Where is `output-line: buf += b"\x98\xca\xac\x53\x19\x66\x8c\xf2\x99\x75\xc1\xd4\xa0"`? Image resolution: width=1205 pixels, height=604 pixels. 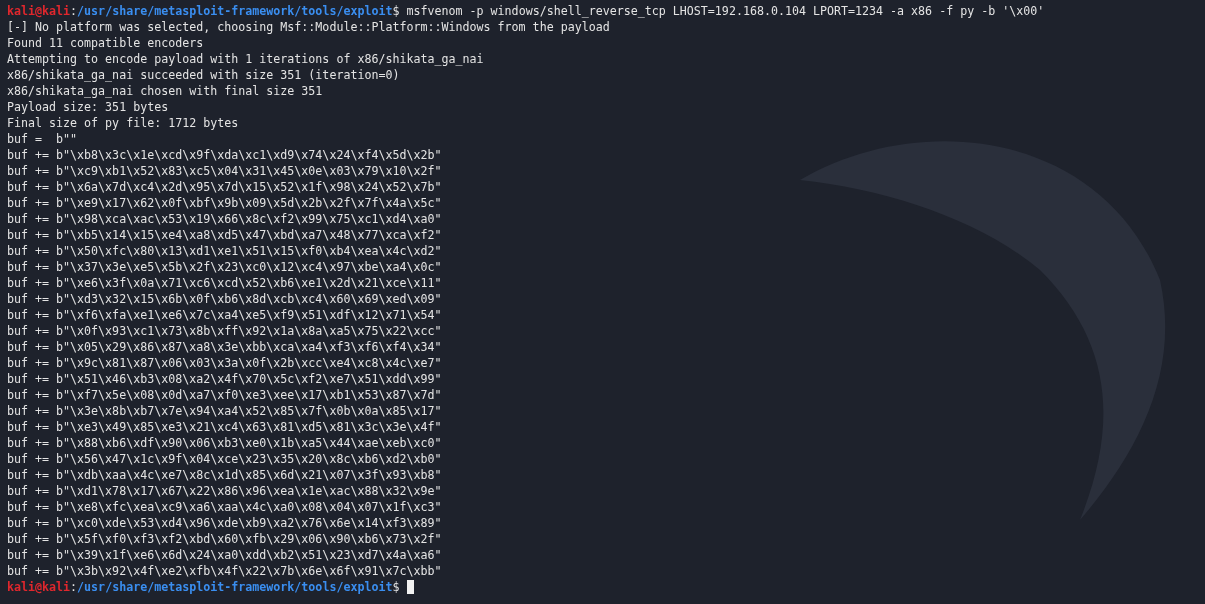 output-line: buf += b"\x98\xca\xac\x53\x19\x66\x8c\xf2\x99\x75\xc1\xd4\xa0" is located at coordinates (225, 219).